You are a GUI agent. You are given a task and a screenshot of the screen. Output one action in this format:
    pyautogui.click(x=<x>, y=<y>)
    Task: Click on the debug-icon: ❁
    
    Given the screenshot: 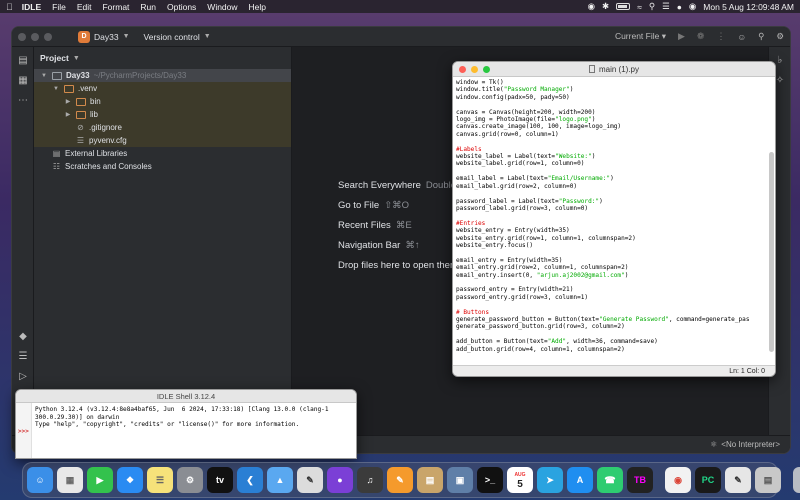 What is the action you would take?
    pyautogui.click(x=701, y=36)
    